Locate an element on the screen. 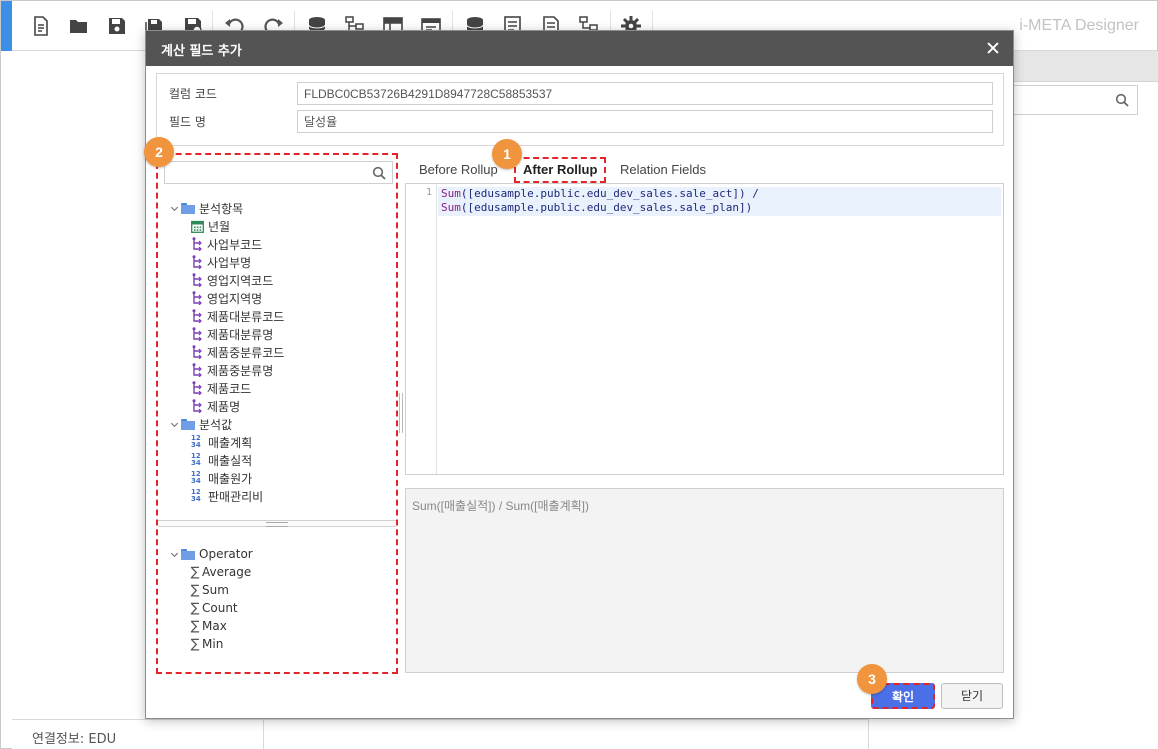 The height and width of the screenshot is (749, 1158). tree-item: 제품중분류명 is located at coordinates (232, 370).